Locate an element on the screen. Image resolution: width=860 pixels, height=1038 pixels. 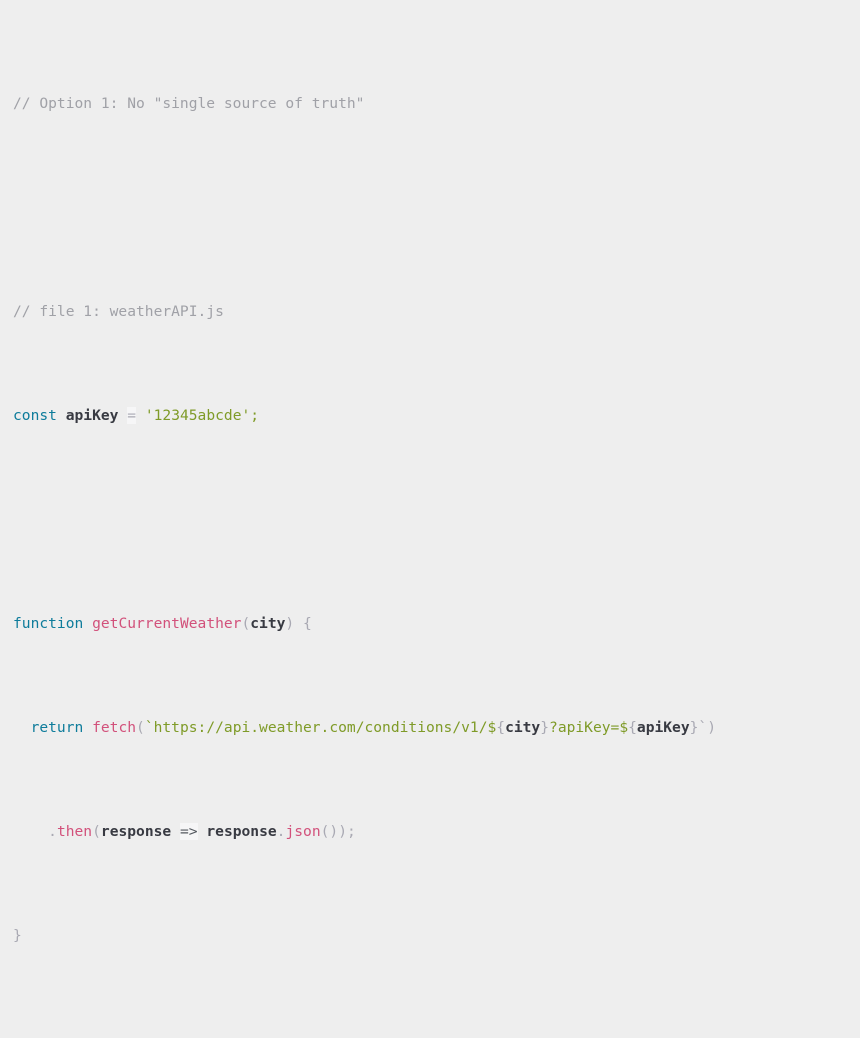
template-literal-url-query: ?apiKey=$ is located at coordinates (589, 727).